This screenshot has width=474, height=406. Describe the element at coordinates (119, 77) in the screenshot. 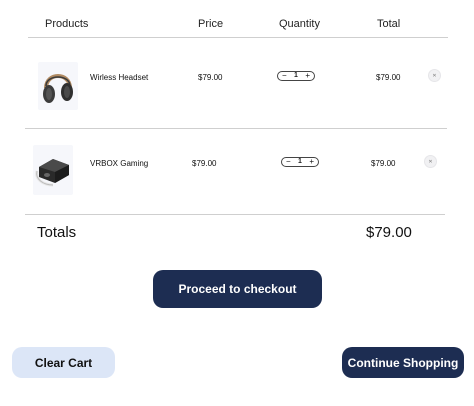

I see `product-name: Wirless Headset` at that location.